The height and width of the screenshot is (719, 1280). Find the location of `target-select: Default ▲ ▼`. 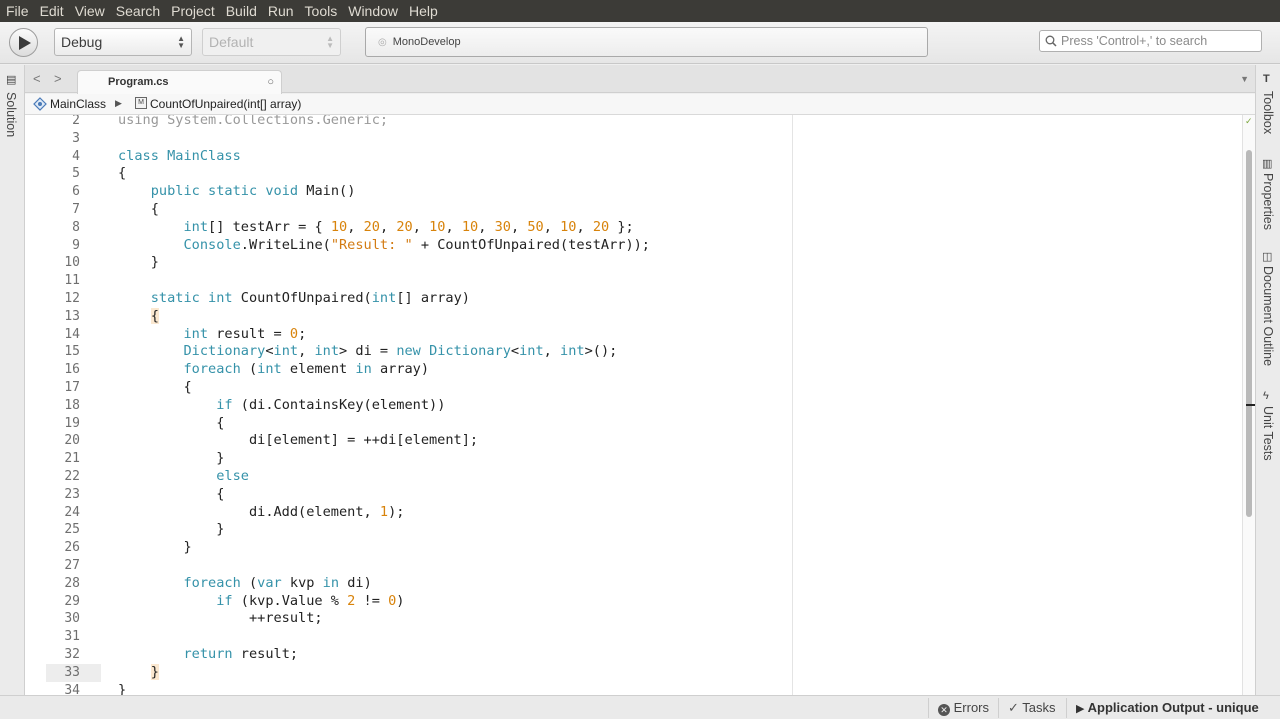

target-select: Default ▲ ▼ is located at coordinates (271, 42).